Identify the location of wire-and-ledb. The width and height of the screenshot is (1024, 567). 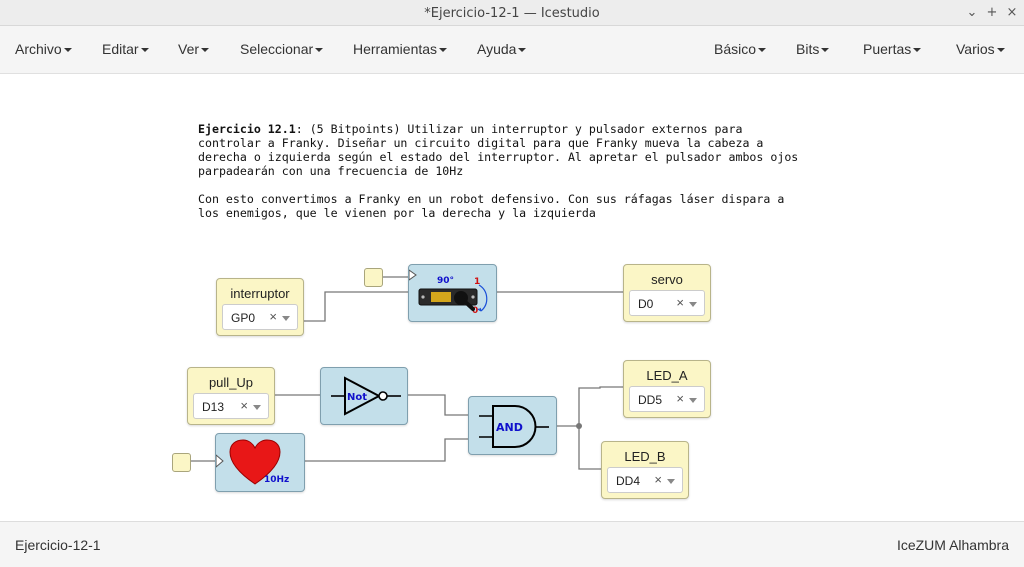
(589, 448).